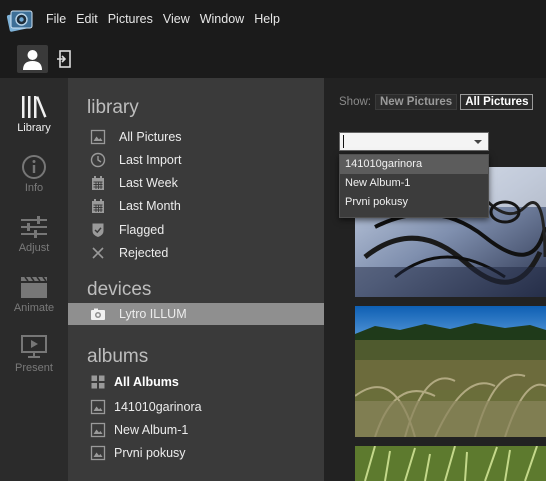 This screenshot has height=481, width=546. What do you see at coordinates (273, 59) in the screenshot?
I see `toolbar` at bounding box center [273, 59].